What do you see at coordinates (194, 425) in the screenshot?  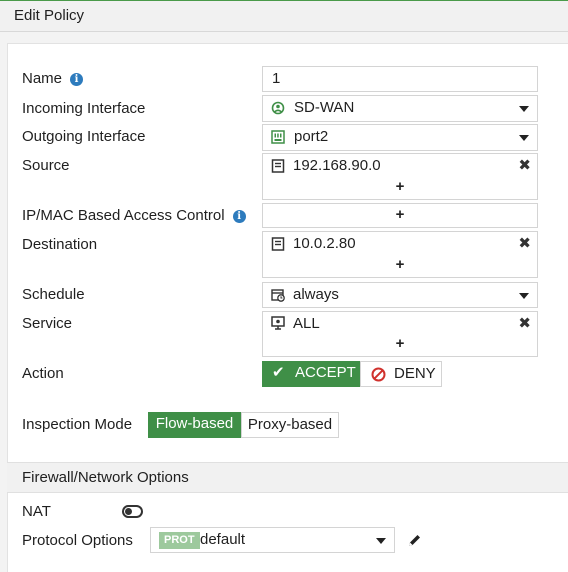 I see `flow-based-button: Flow-based` at bounding box center [194, 425].